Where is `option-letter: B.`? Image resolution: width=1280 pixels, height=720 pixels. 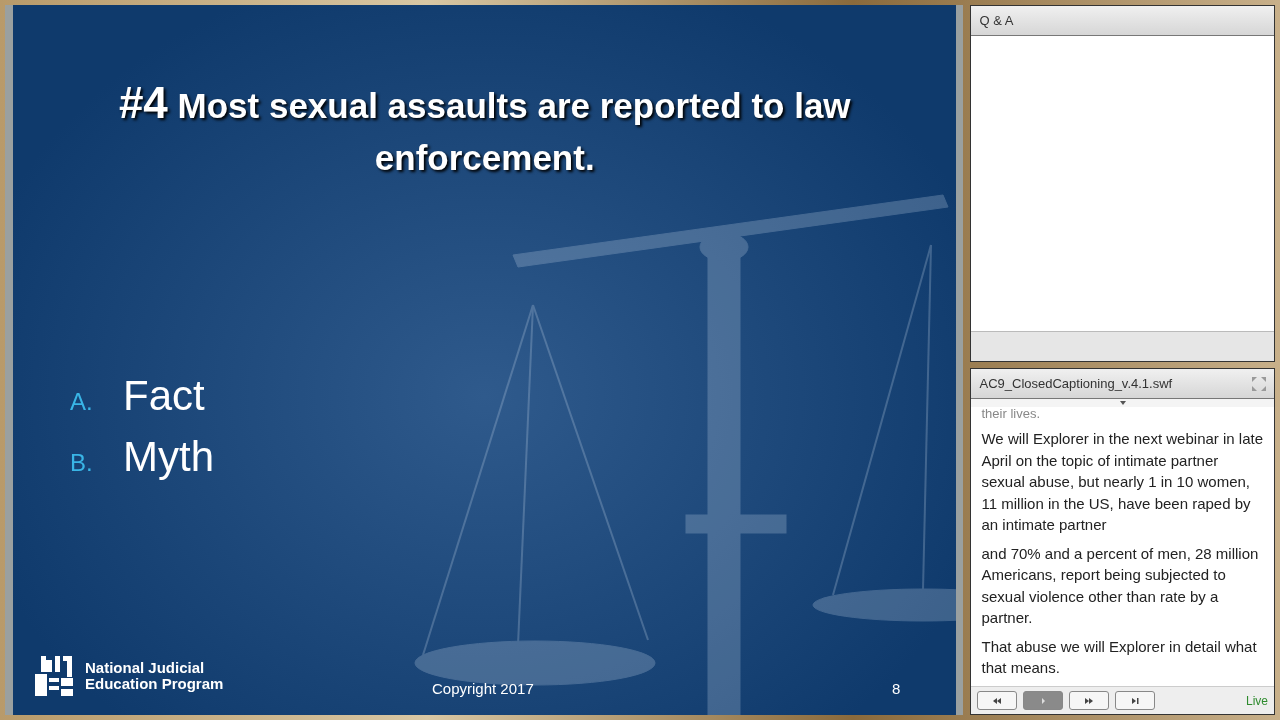
option-letter: B. is located at coordinates (82, 463).